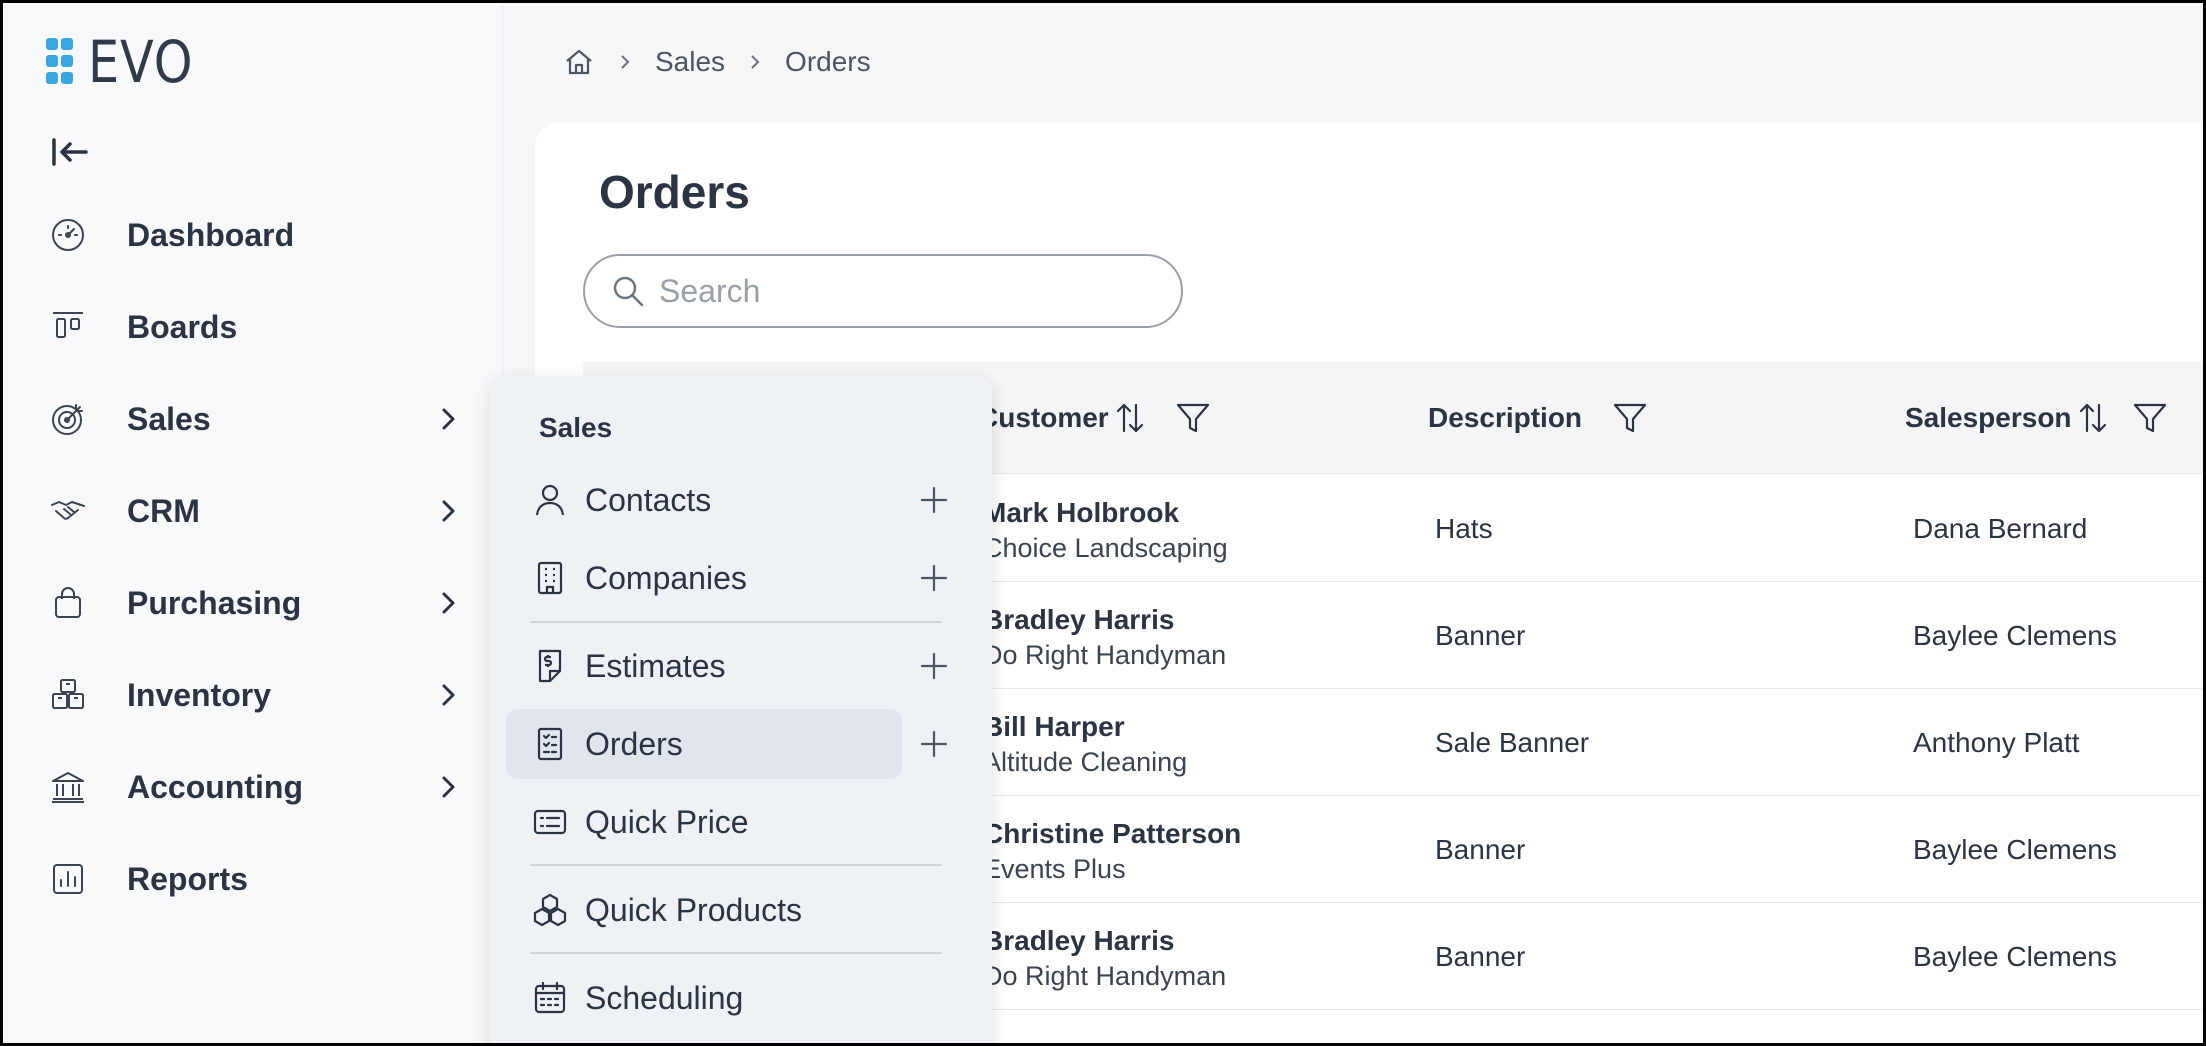 Image resolution: width=2206 pixels, height=1046 pixels. What do you see at coordinates (215, 786) in the screenshot?
I see `sidebar-item-label: Accounting` at bounding box center [215, 786].